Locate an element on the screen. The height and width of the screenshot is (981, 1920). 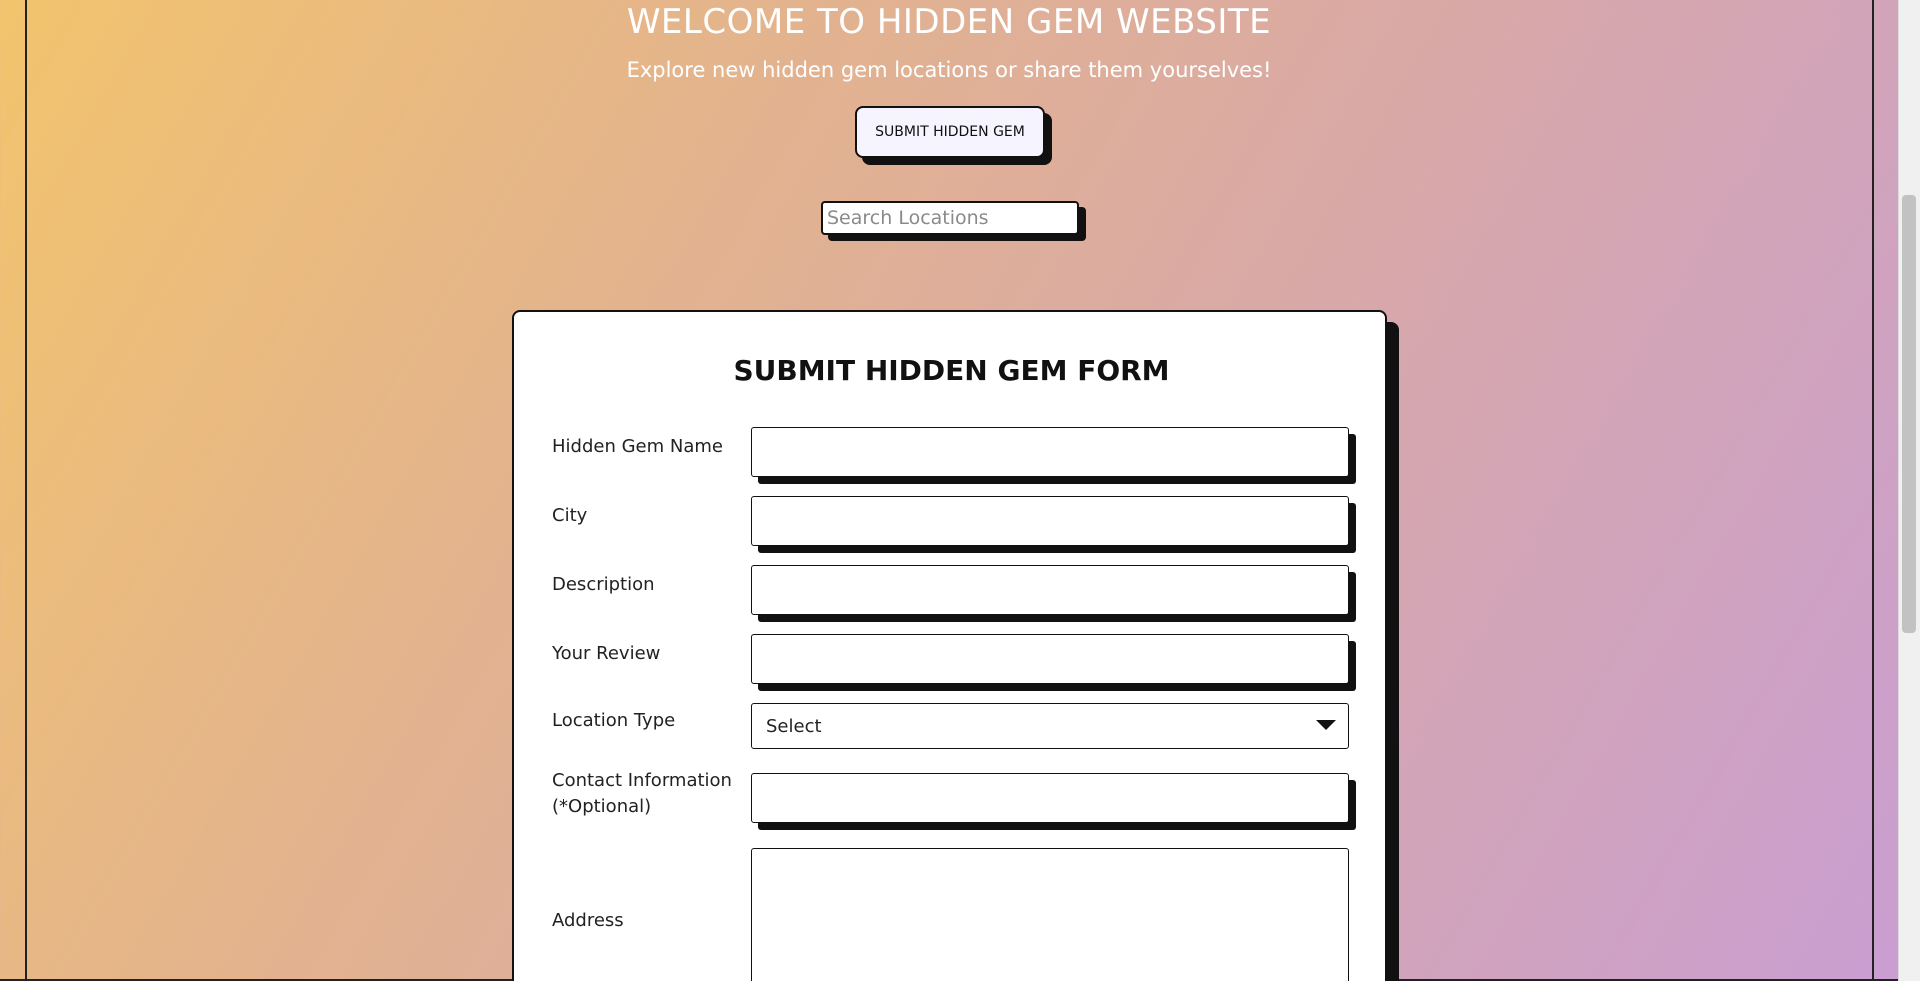
contact-optional-label: (*Optional) is located at coordinates (602, 806).